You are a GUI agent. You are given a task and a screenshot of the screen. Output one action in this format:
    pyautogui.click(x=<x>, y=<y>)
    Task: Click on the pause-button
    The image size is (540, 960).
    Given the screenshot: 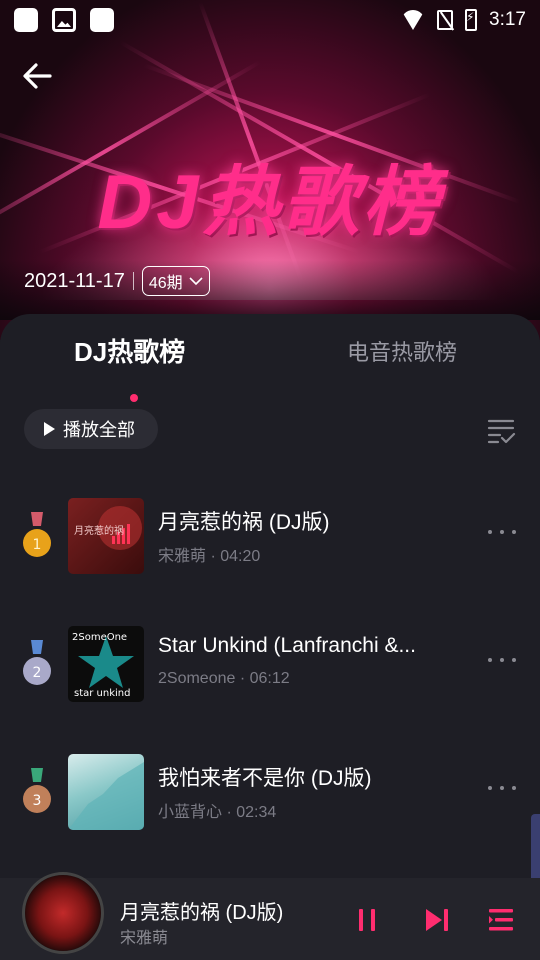 What is the action you would take?
    pyautogui.click(x=367, y=920)
    